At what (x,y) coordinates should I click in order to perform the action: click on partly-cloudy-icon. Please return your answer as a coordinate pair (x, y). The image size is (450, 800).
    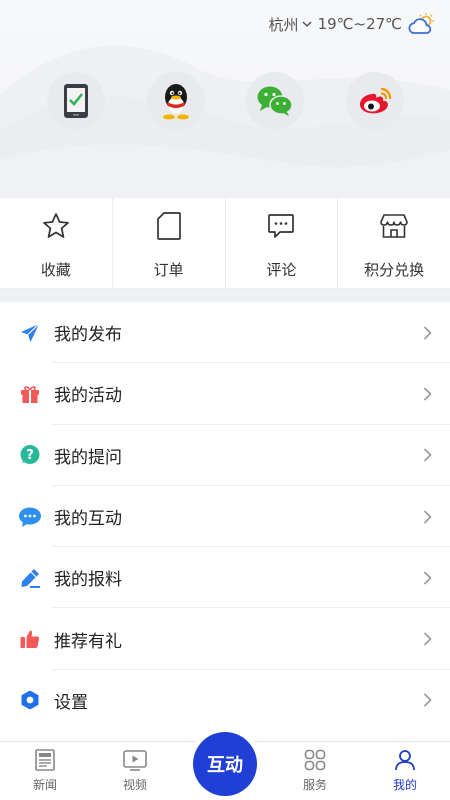
    Looking at the image, I should click on (421, 23).